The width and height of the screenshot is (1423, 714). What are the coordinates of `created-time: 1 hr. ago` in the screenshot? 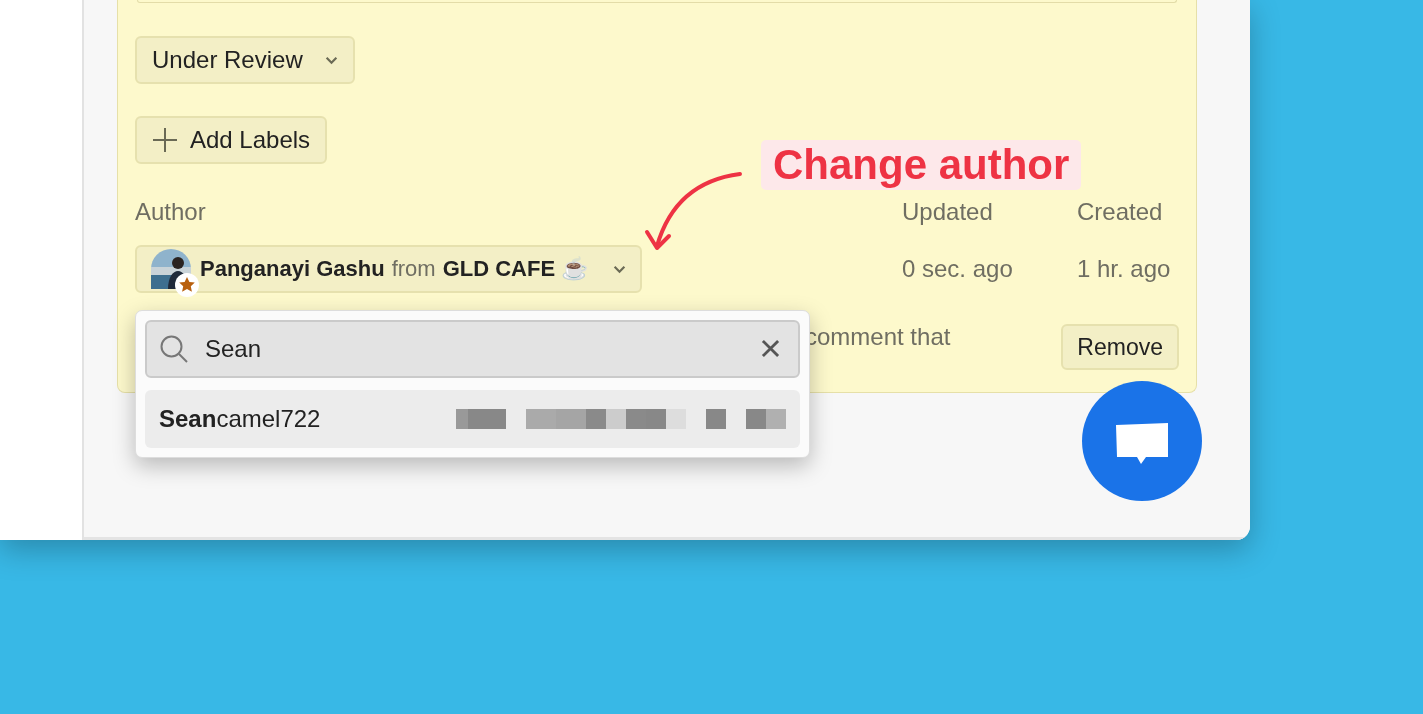 It's located at (1124, 269).